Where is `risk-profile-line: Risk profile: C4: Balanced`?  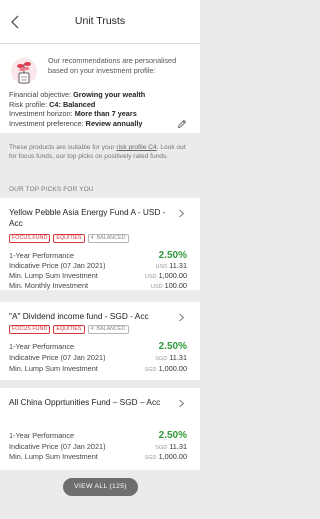
risk-profile-line: Risk profile: C4: Balanced is located at coordinates (52, 104).